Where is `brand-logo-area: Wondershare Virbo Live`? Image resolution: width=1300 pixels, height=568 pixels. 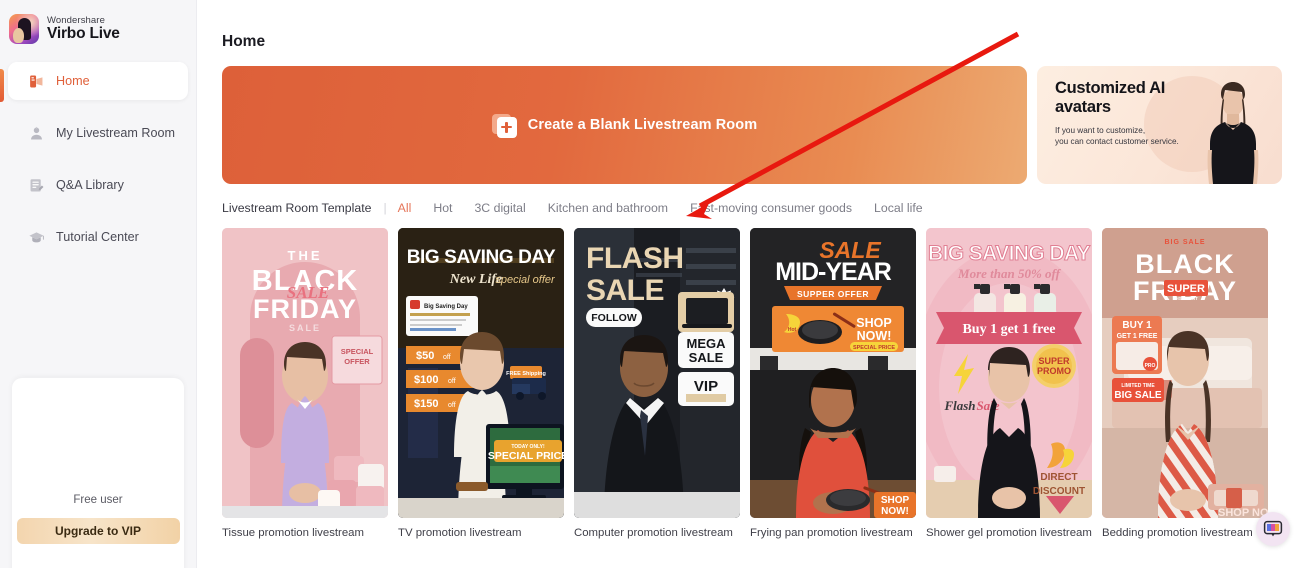
brand-logo-area: Wondershare Virbo Live is located at coordinates (98, 22).